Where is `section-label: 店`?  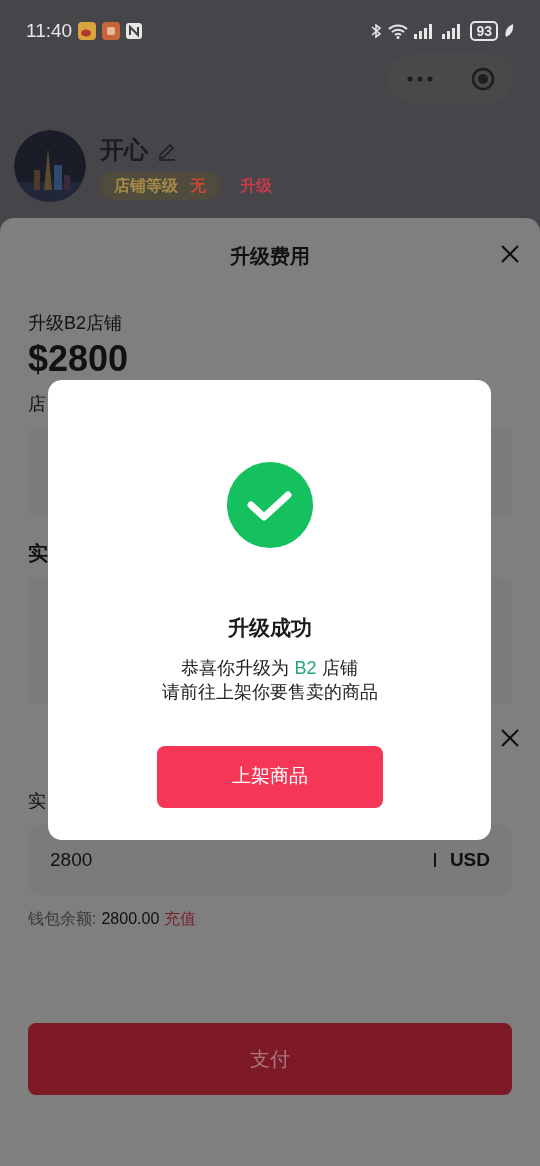 section-label: 店 is located at coordinates (37, 404).